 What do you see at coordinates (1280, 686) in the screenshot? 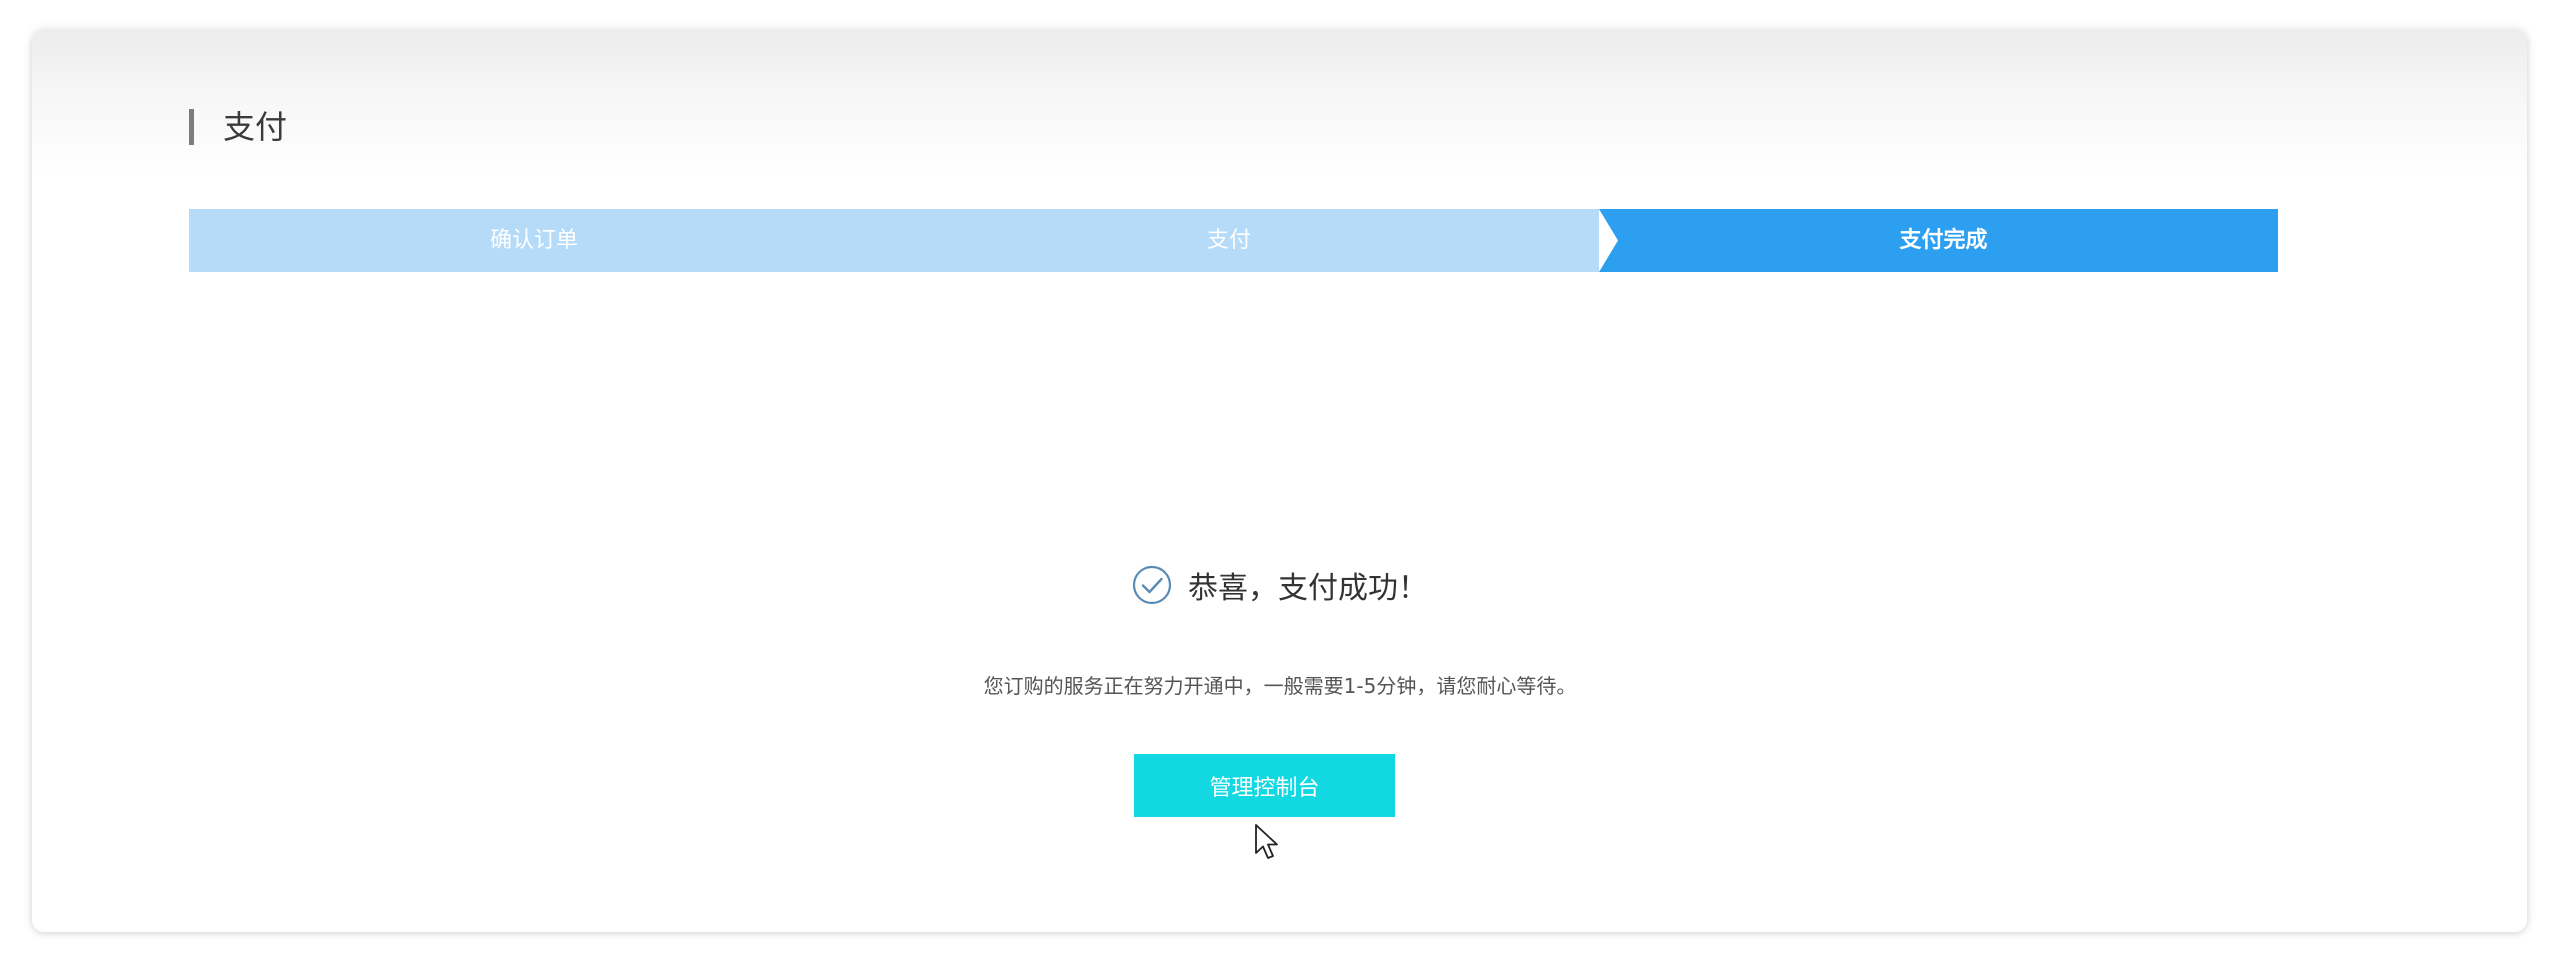
I see `activation-notice: 您订购的服务正在努力开通中，一般需要1-5分钟，请您耐心等待。` at bounding box center [1280, 686].